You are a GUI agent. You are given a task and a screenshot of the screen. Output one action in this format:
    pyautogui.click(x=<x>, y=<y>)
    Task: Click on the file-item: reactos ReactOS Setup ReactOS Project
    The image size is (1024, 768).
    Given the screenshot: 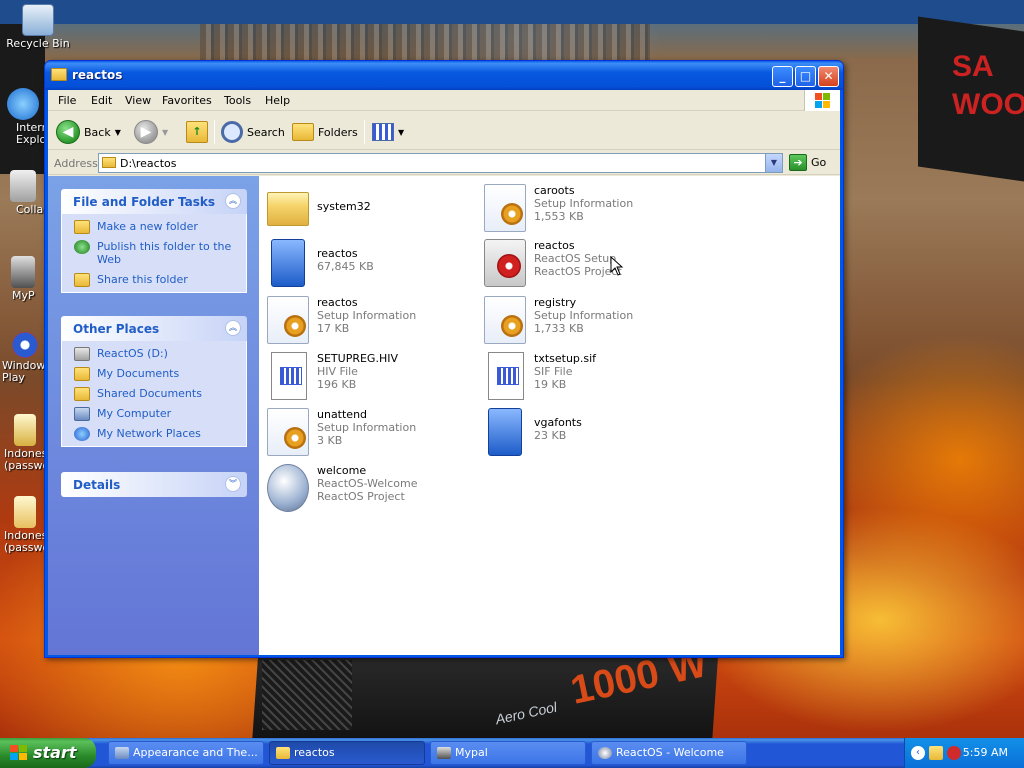 What is the action you would take?
    pyautogui.click(x=589, y=265)
    